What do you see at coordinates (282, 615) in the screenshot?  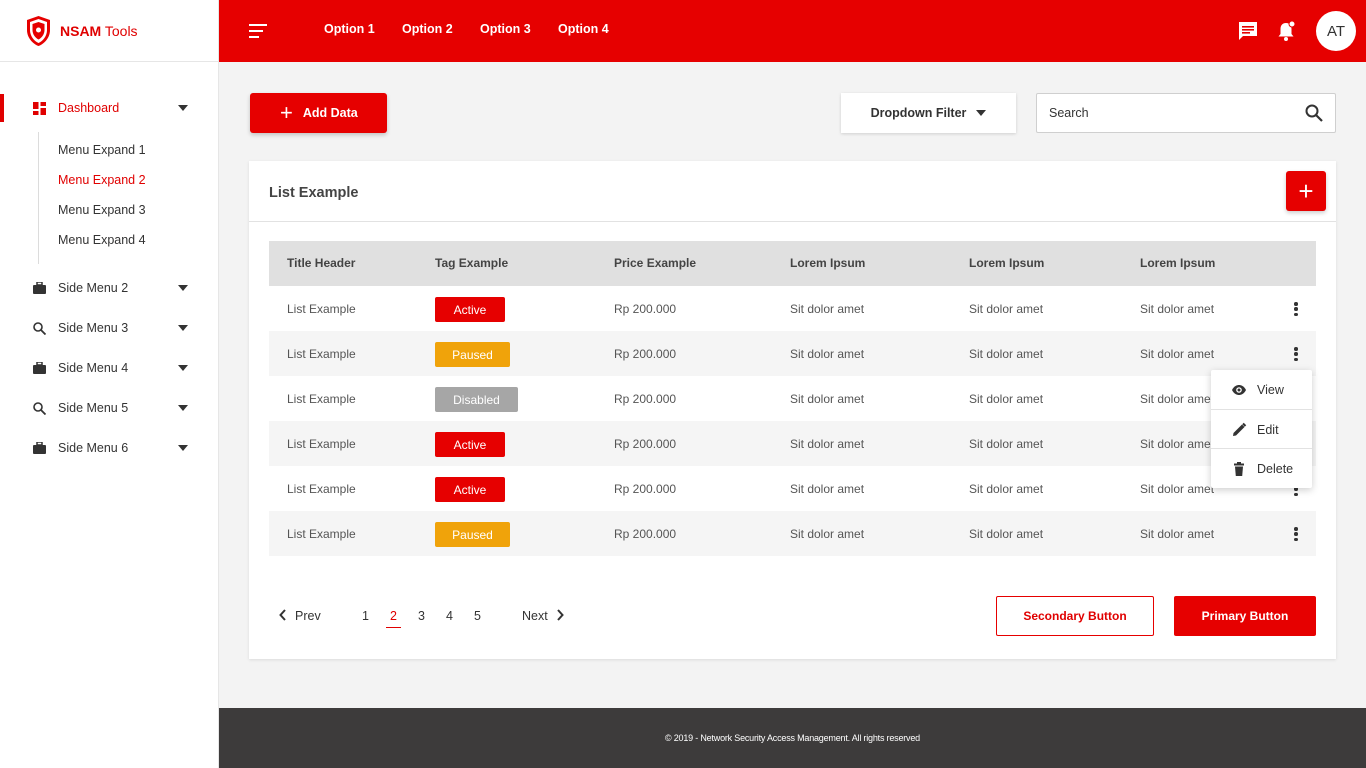 I see `chevron-left-icon` at bounding box center [282, 615].